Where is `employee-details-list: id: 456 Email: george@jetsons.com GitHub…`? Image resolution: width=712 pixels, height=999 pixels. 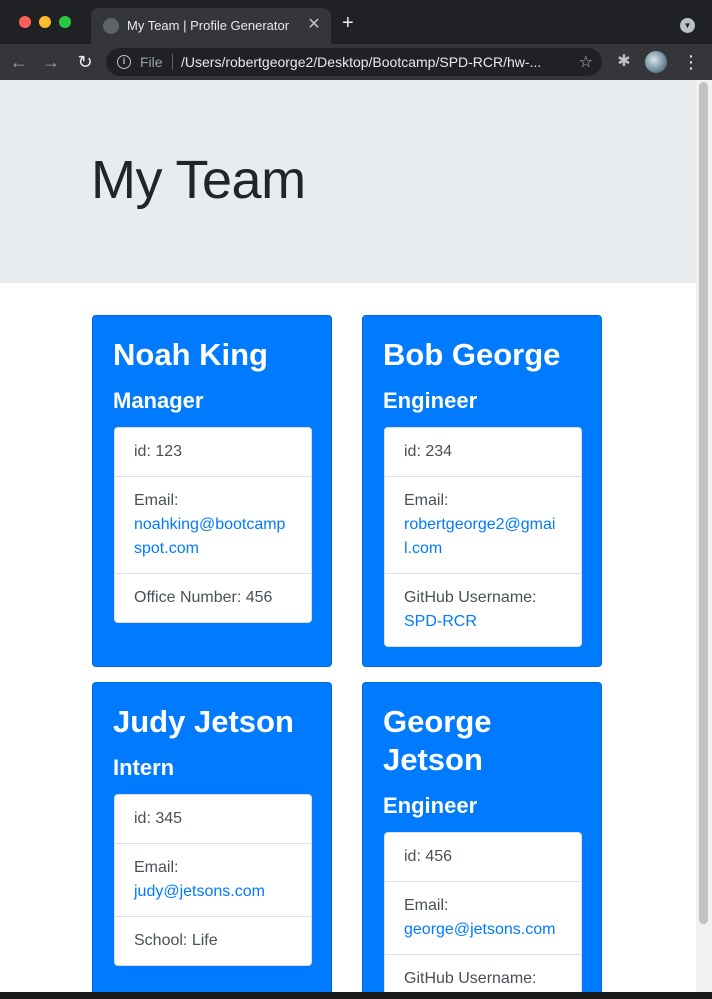
employee-details-list: id: 456 Email: george@jetsons.com GitHub… is located at coordinates (483, 912).